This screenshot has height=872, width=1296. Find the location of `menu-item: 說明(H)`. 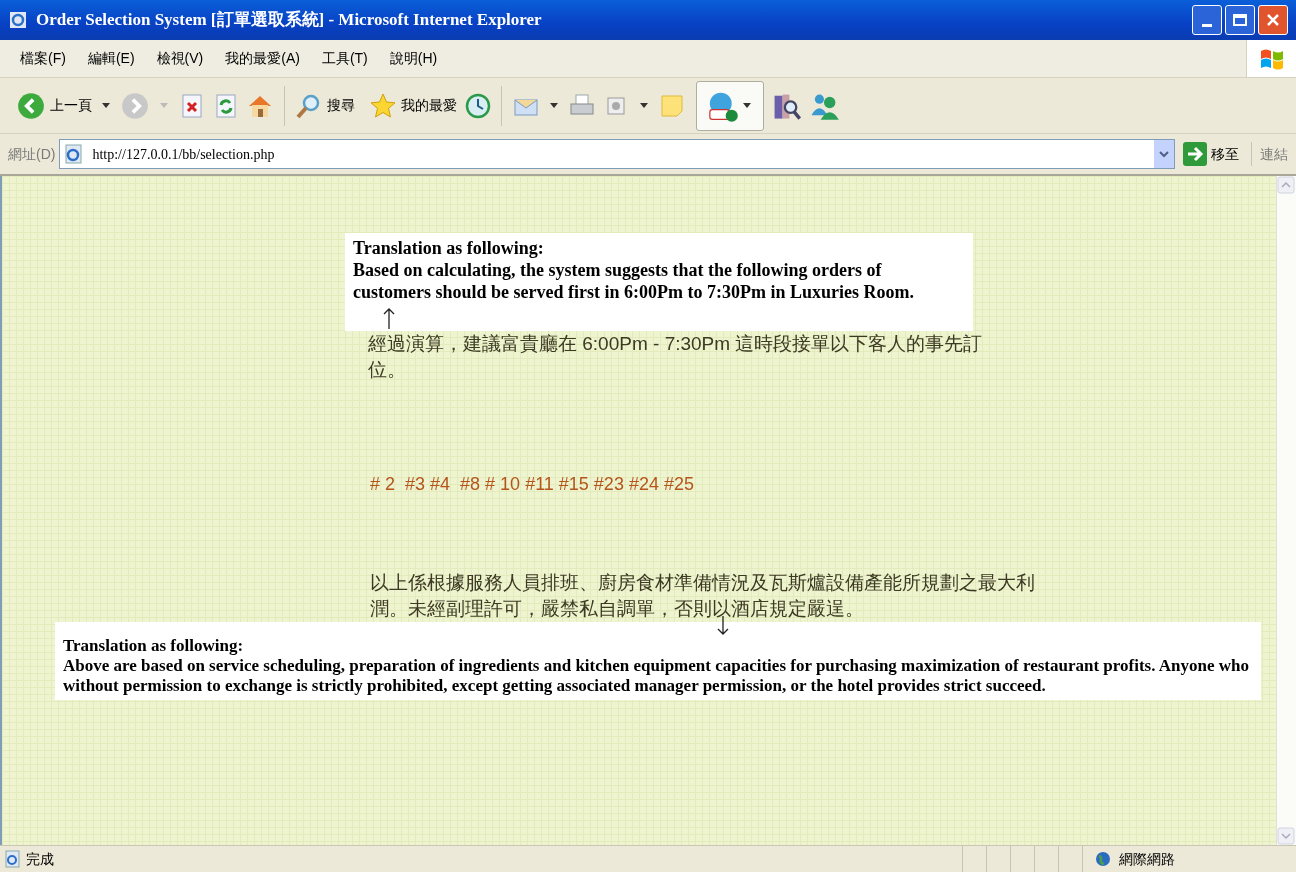

menu-item: 說明(H) is located at coordinates (413, 58).